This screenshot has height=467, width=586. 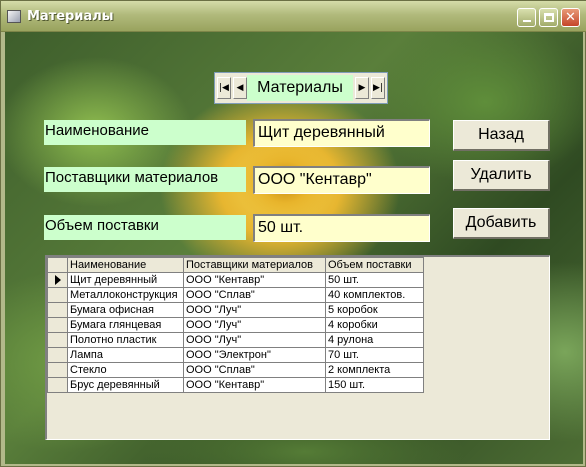 What do you see at coordinates (341, 180) in the screenshot?
I see `supplier-field: ООО "Кентавр"` at bounding box center [341, 180].